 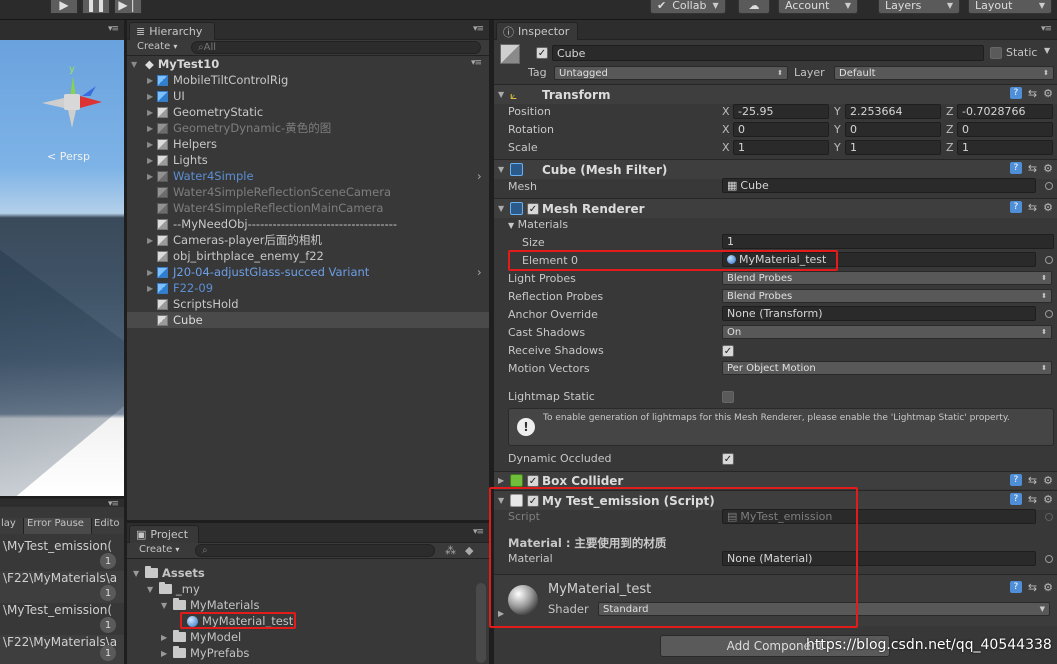 I want to click on transform-y-field: 2.253664, so click(x=893, y=111).